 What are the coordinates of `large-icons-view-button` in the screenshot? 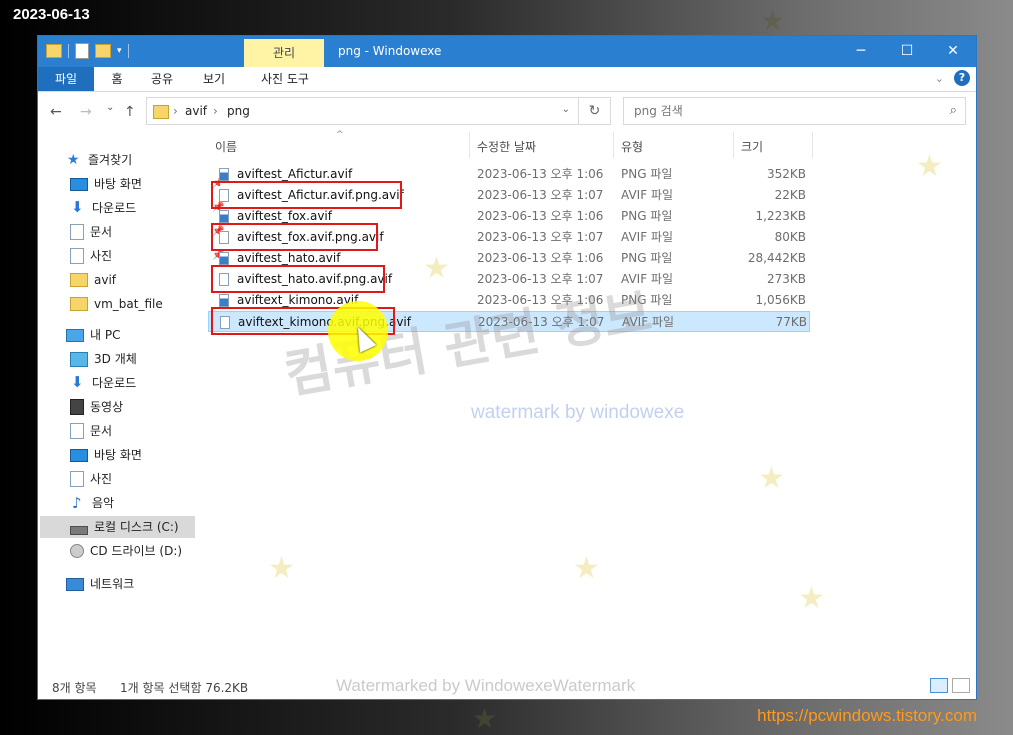 It's located at (961, 685).